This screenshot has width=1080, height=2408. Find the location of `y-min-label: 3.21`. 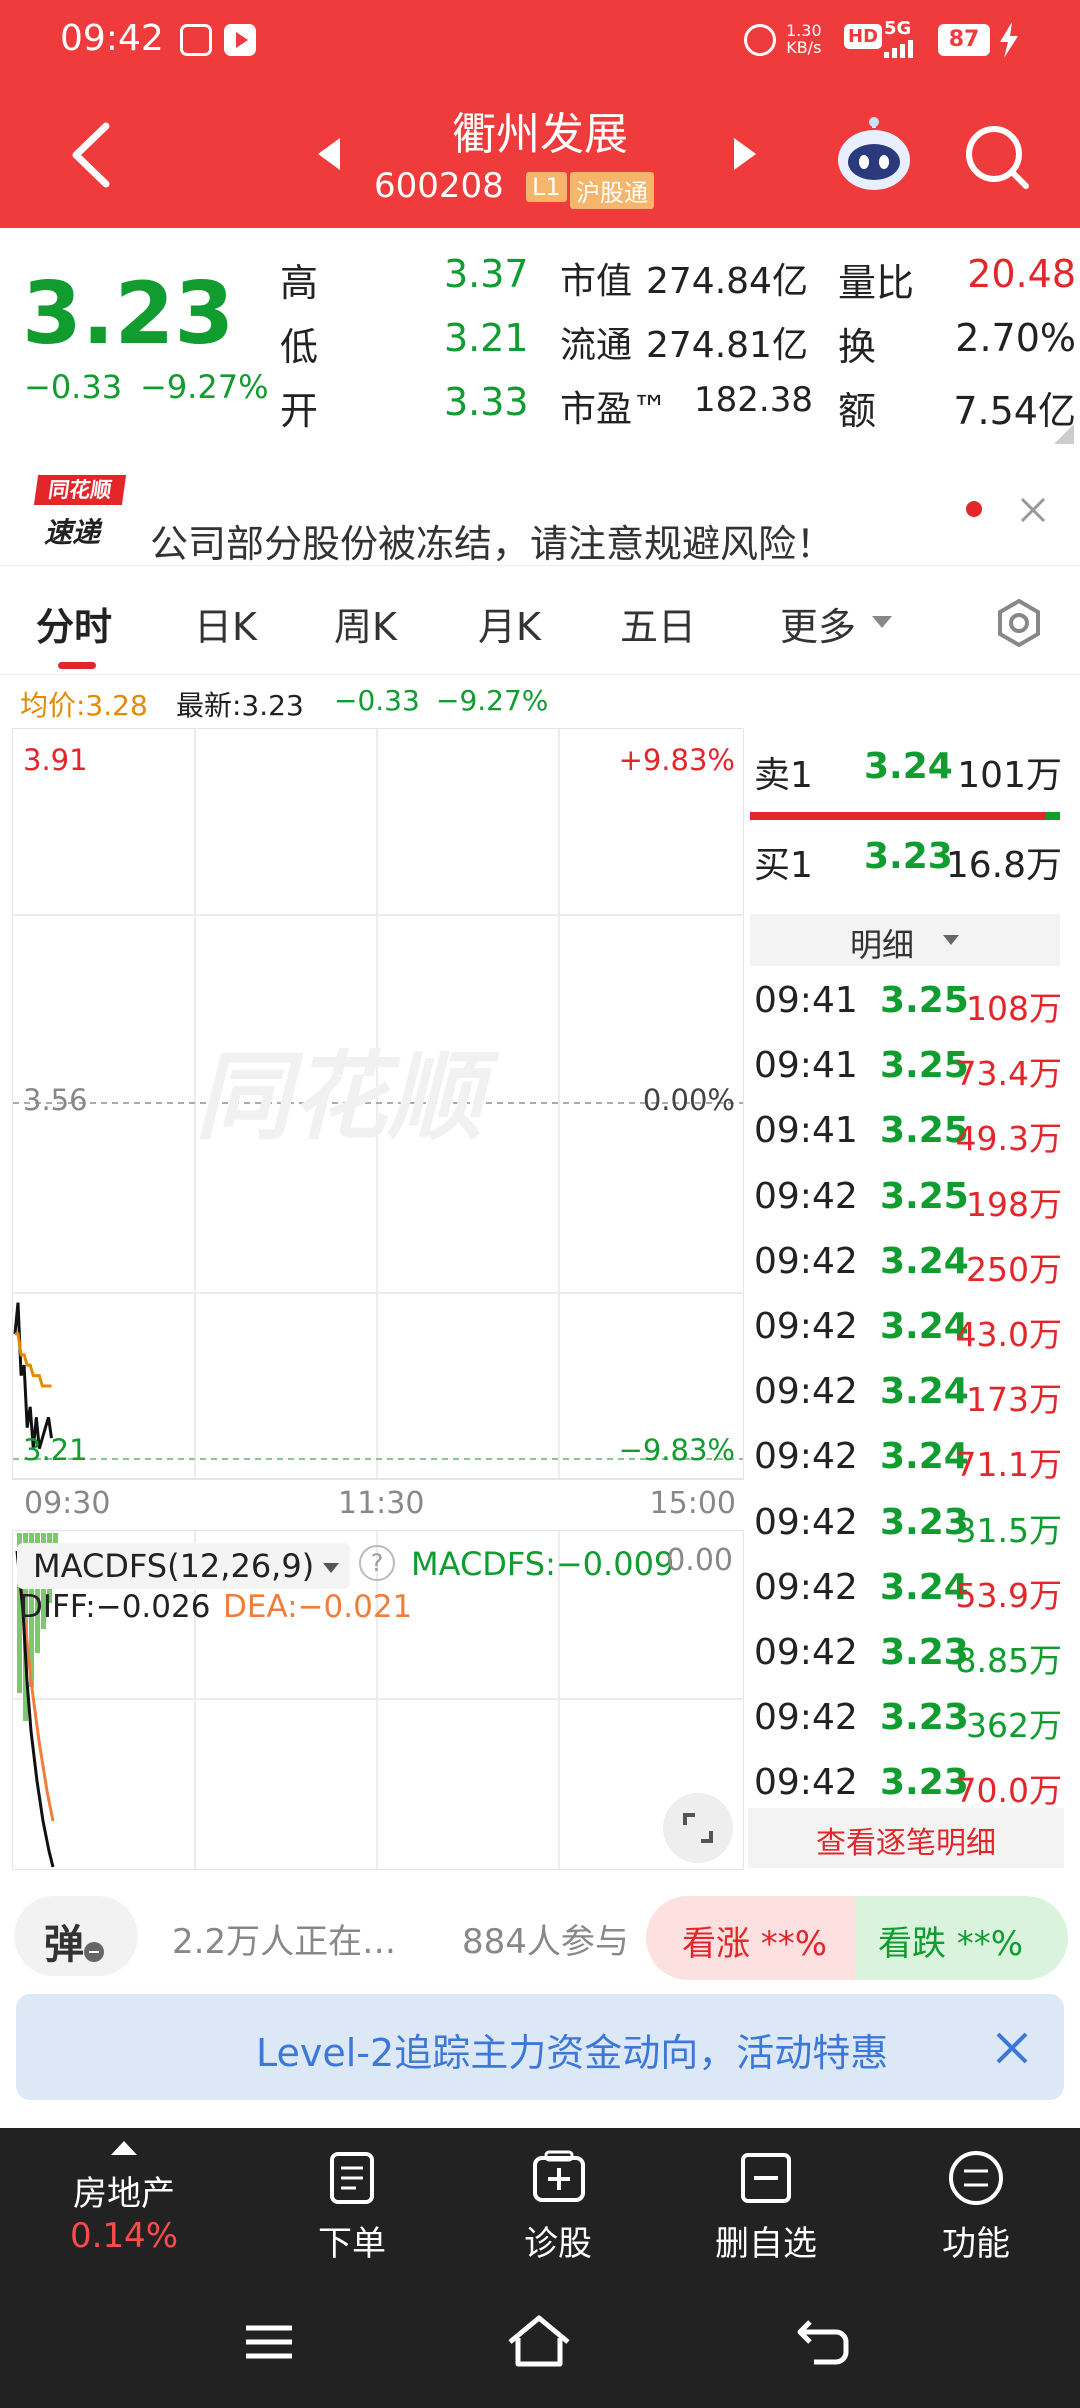

y-min-label: 3.21 is located at coordinates (55, 1450).